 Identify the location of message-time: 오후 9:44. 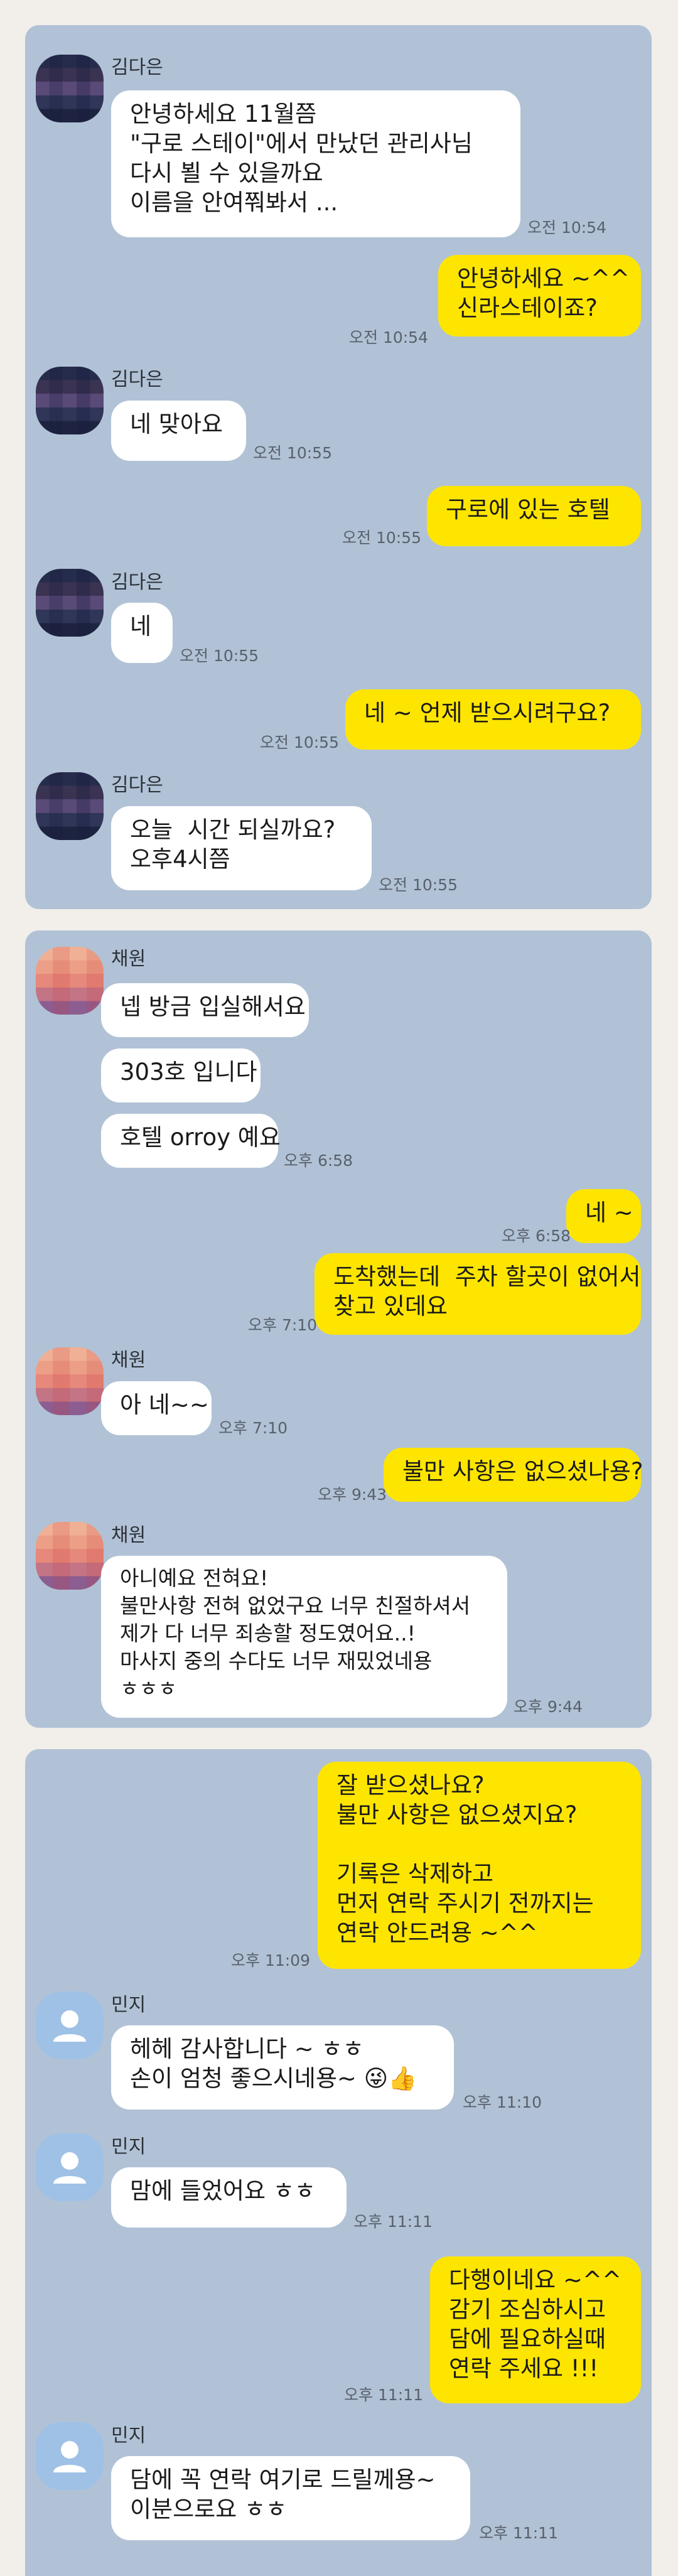
(548, 1707).